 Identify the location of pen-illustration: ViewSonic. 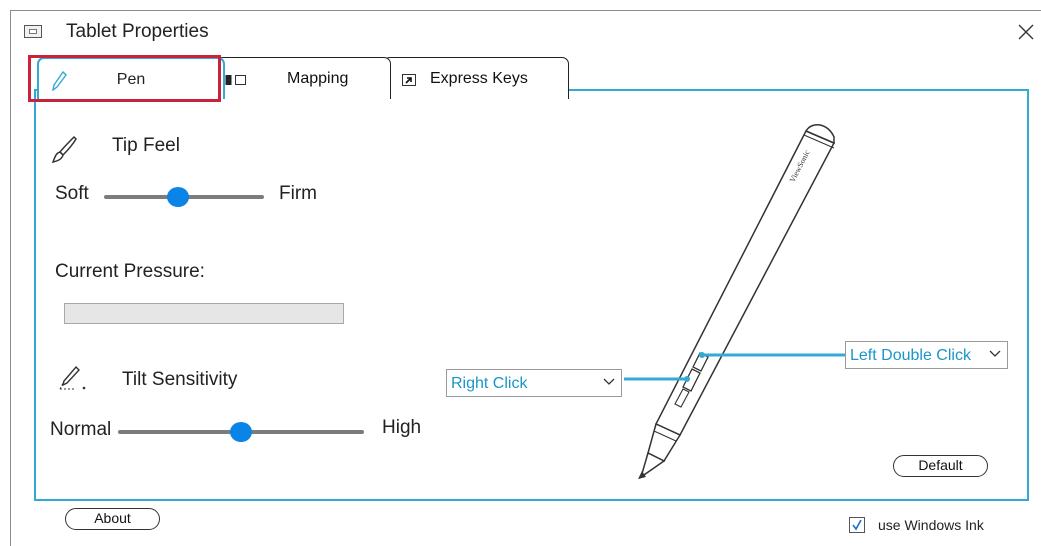
(734, 301).